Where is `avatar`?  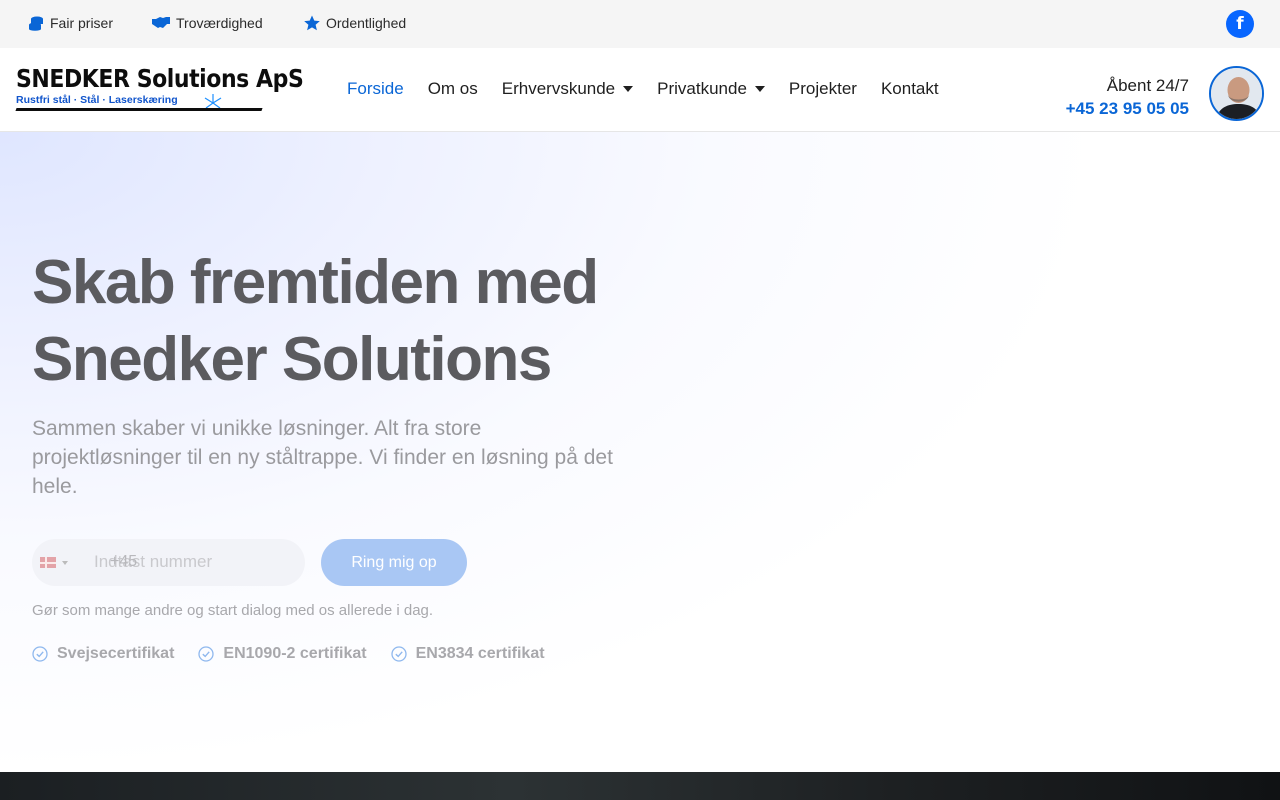
avatar is located at coordinates (1236, 93).